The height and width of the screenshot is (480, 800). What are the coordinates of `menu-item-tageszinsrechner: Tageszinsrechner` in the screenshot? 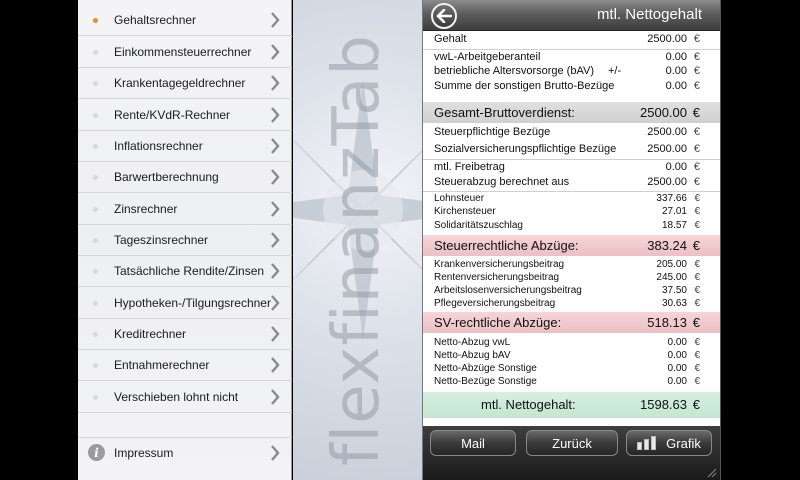 It's located at (185, 240).